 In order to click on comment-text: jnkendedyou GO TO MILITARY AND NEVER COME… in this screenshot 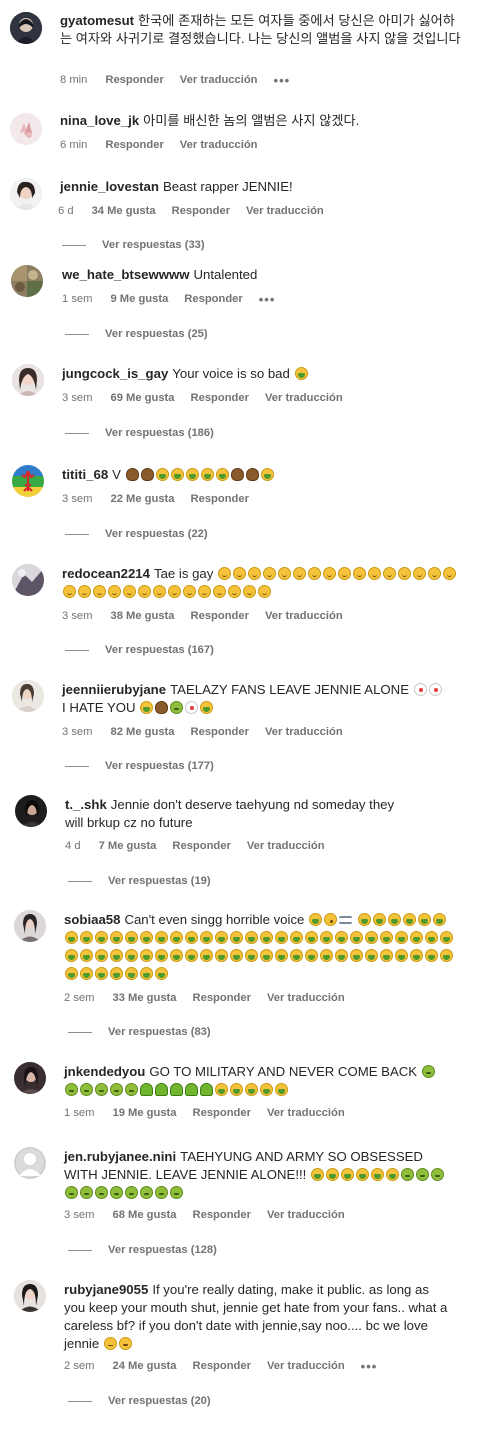, I will do `click(256, 1081)`.